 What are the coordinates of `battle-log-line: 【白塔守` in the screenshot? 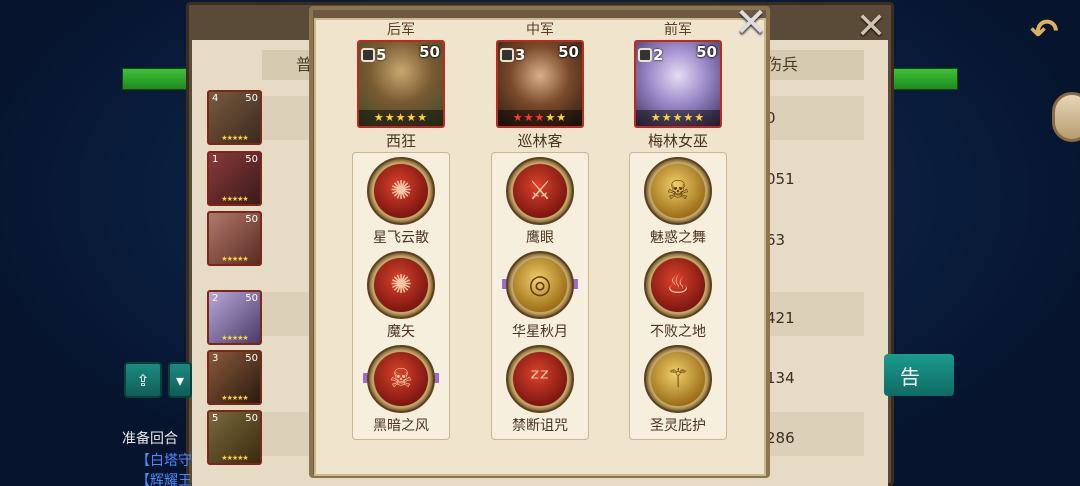 It's located at (164, 460).